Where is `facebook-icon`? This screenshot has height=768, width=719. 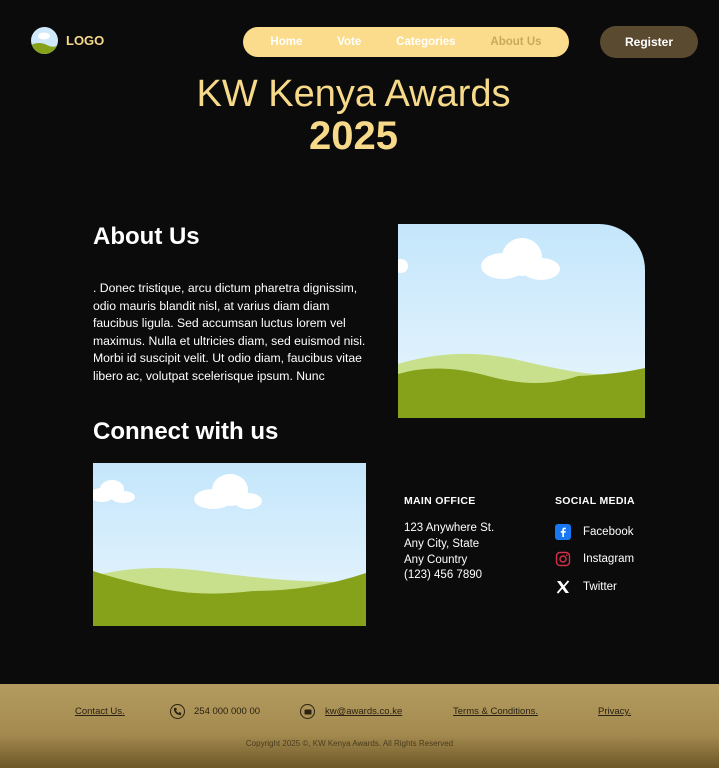 facebook-icon is located at coordinates (563, 531).